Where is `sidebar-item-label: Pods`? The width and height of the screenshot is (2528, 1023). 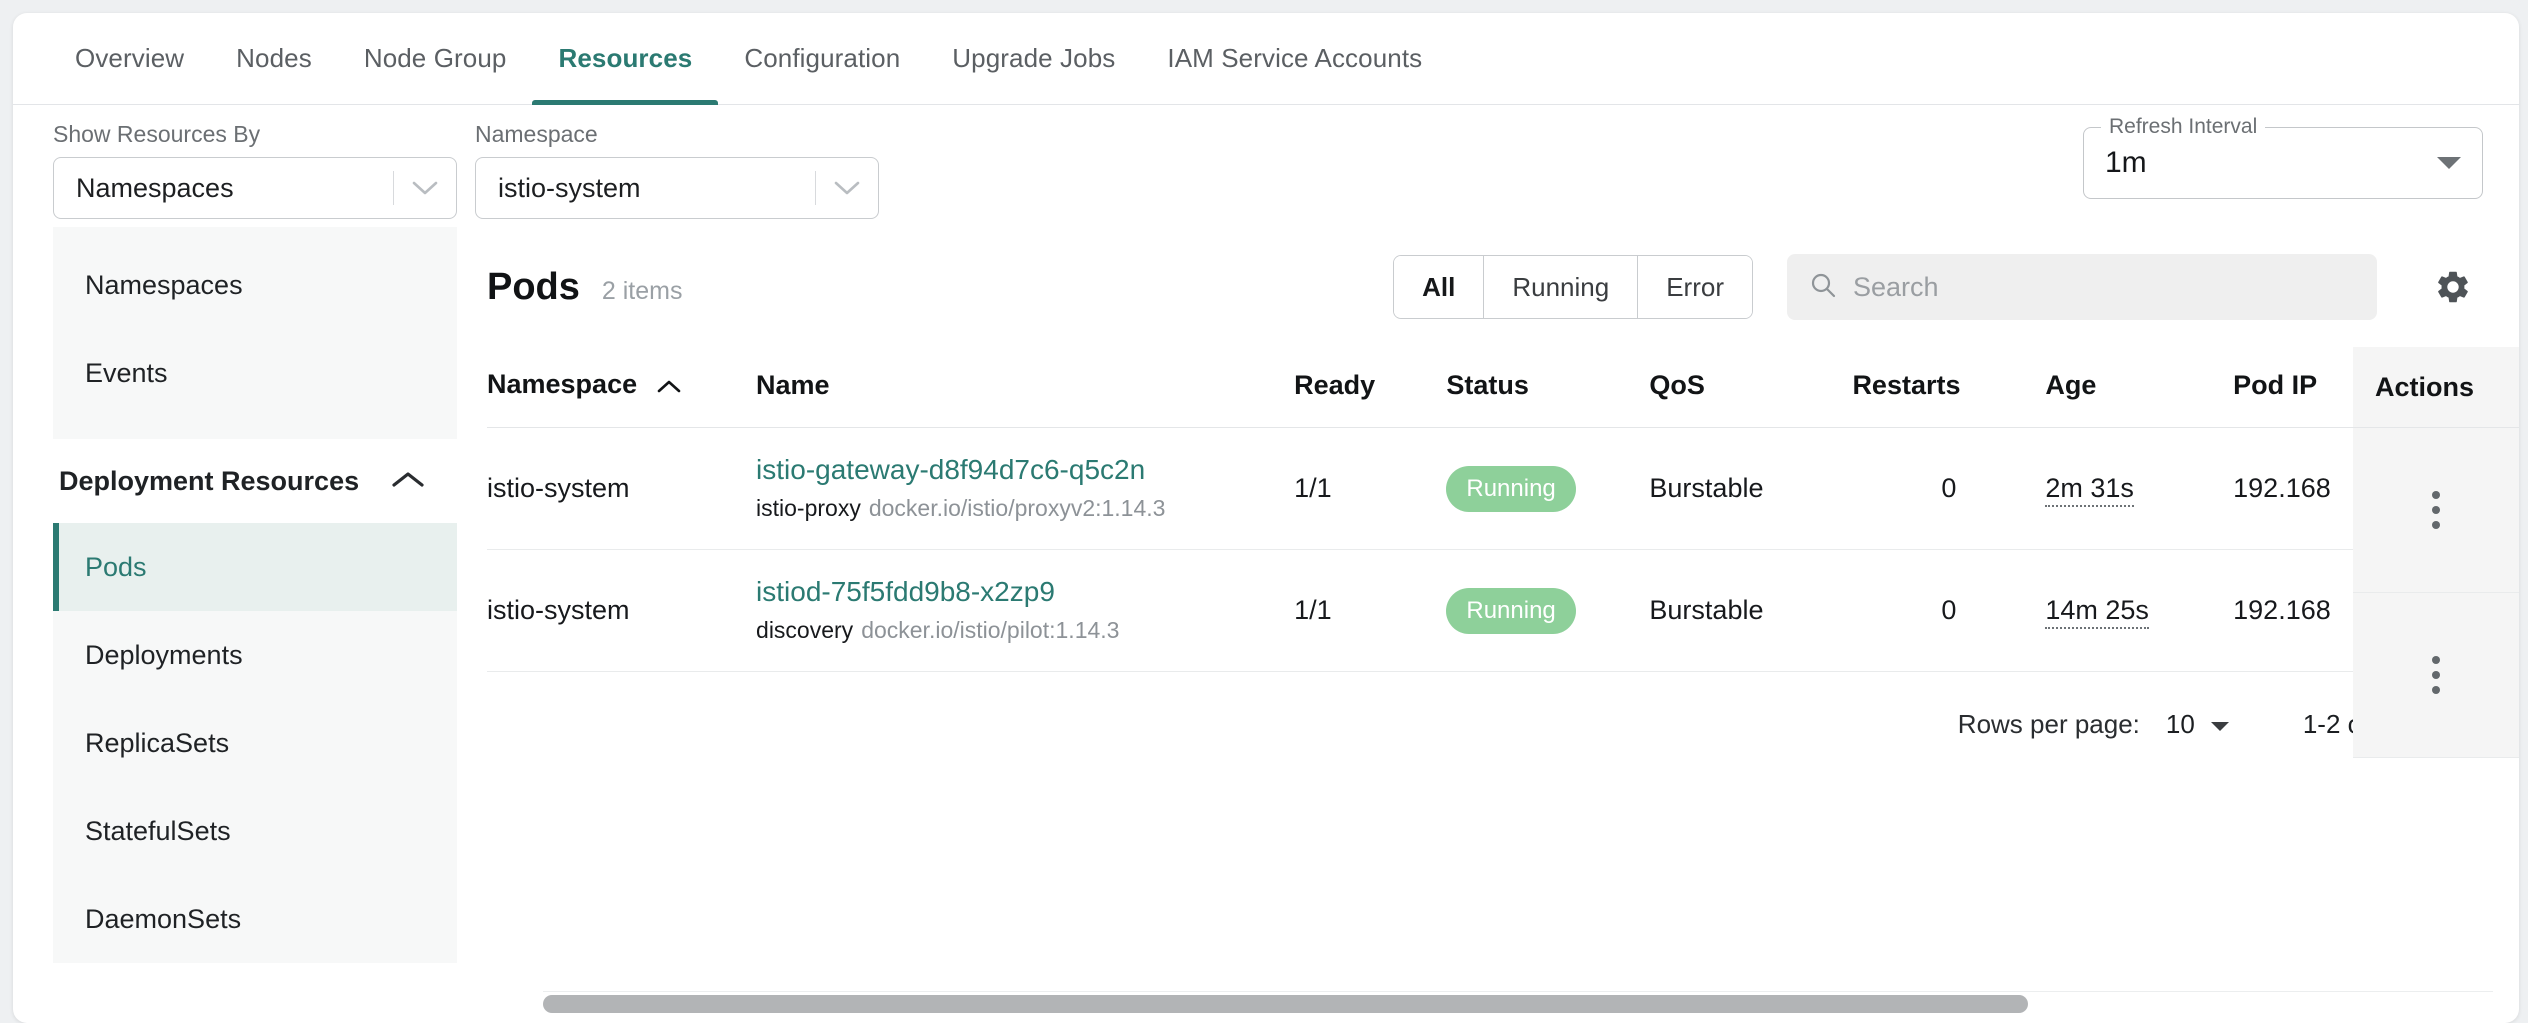
sidebar-item-label: Pods is located at coordinates (116, 566).